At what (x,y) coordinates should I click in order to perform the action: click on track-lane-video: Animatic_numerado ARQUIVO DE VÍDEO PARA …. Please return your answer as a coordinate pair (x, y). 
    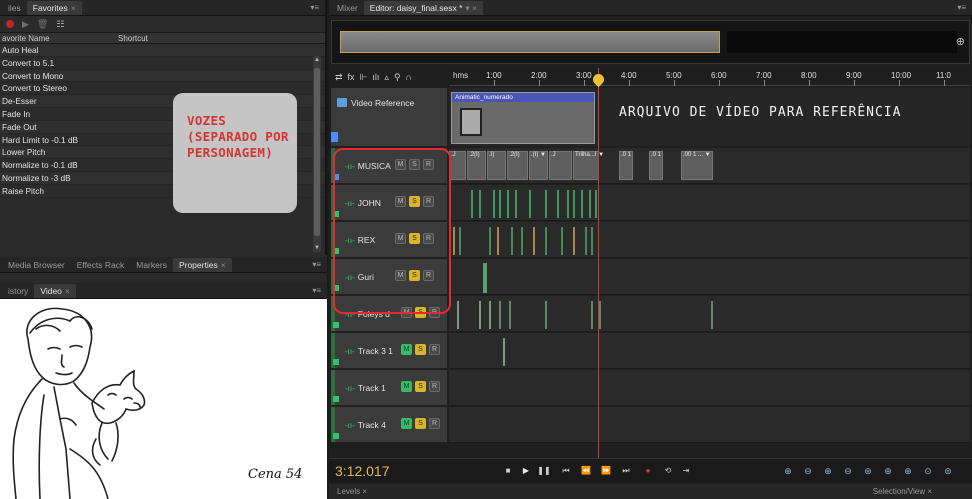
    Looking at the image, I should click on (709, 117).